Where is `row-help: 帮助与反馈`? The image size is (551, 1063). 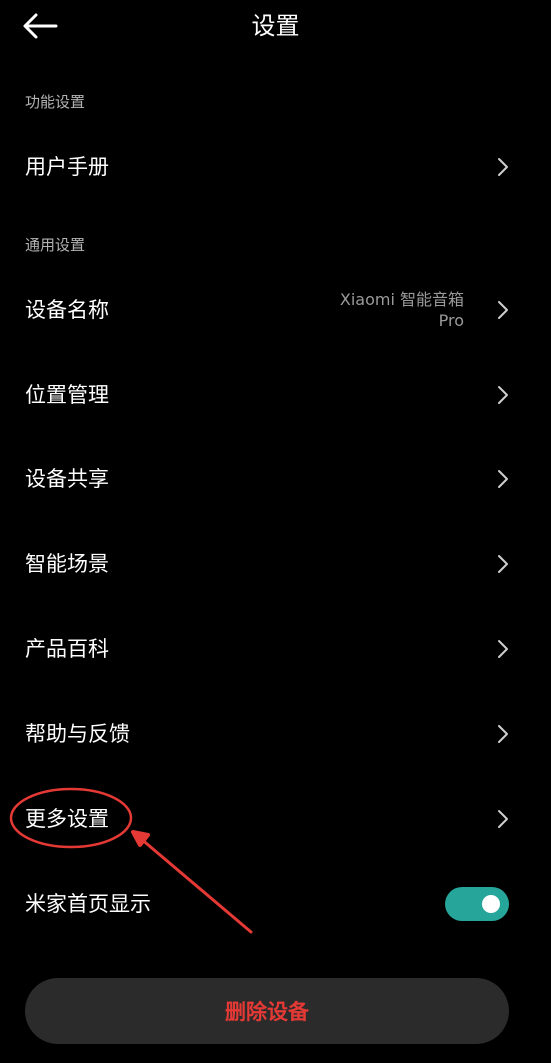
row-help: 帮助与反馈 is located at coordinates (275, 734).